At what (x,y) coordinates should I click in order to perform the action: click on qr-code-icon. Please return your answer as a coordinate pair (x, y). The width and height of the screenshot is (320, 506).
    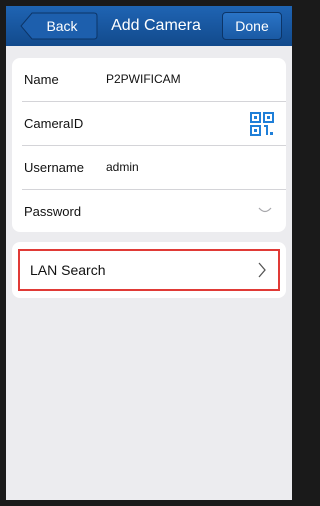
    Looking at the image, I should click on (262, 124).